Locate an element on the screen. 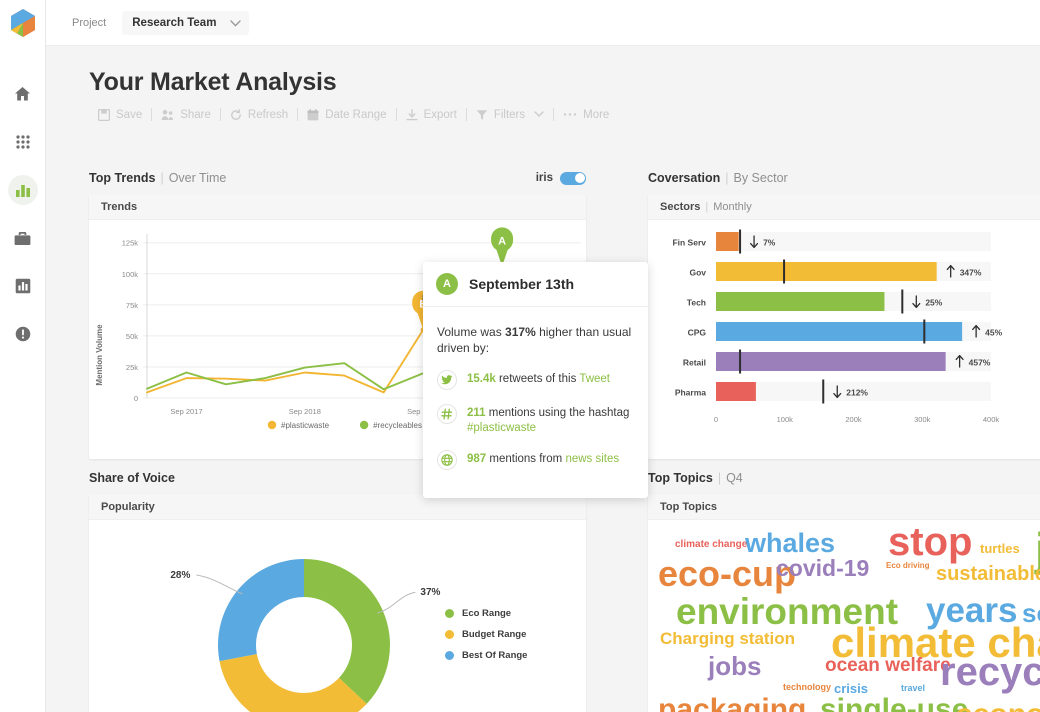 The image size is (1040, 712). sidebar-item-analytics is located at coordinates (23, 190).